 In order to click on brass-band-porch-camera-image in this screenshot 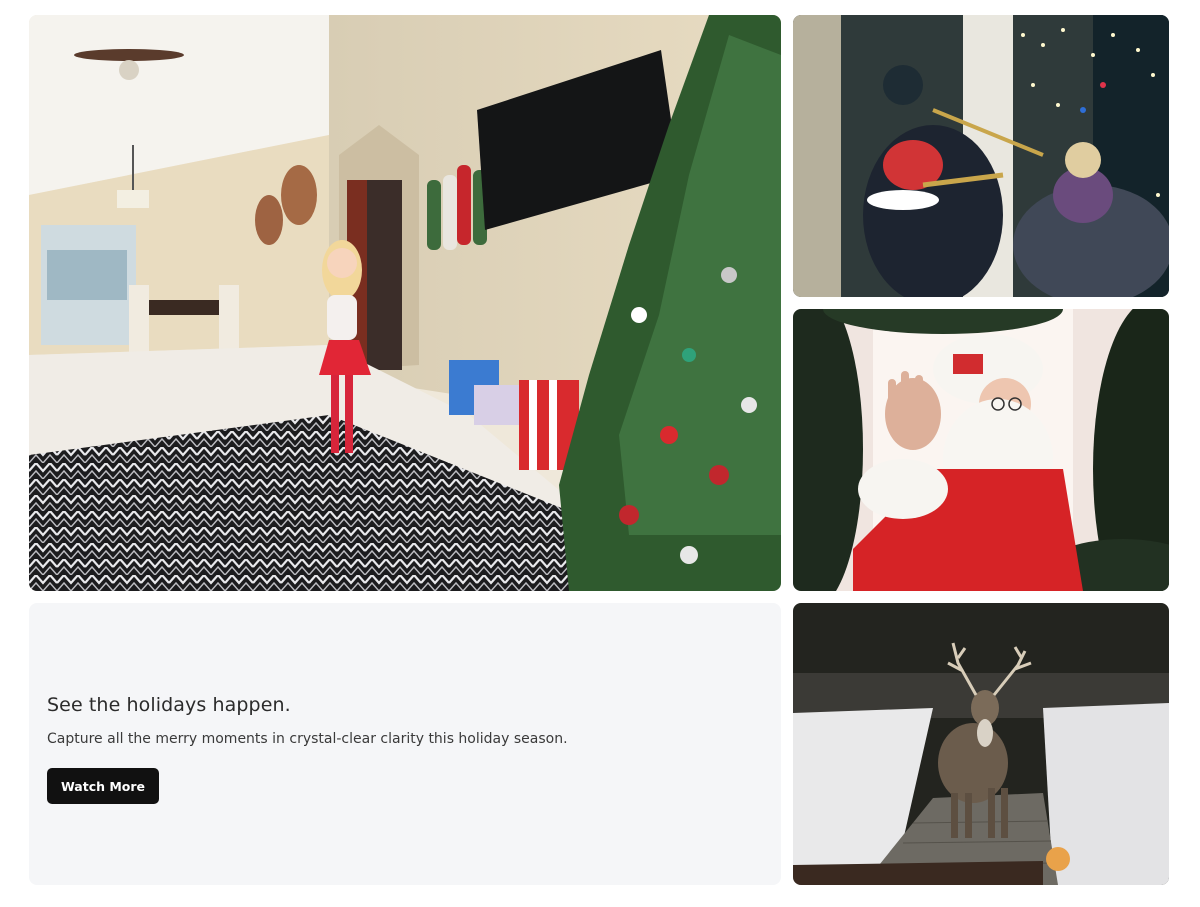, I will do `click(981, 156)`.